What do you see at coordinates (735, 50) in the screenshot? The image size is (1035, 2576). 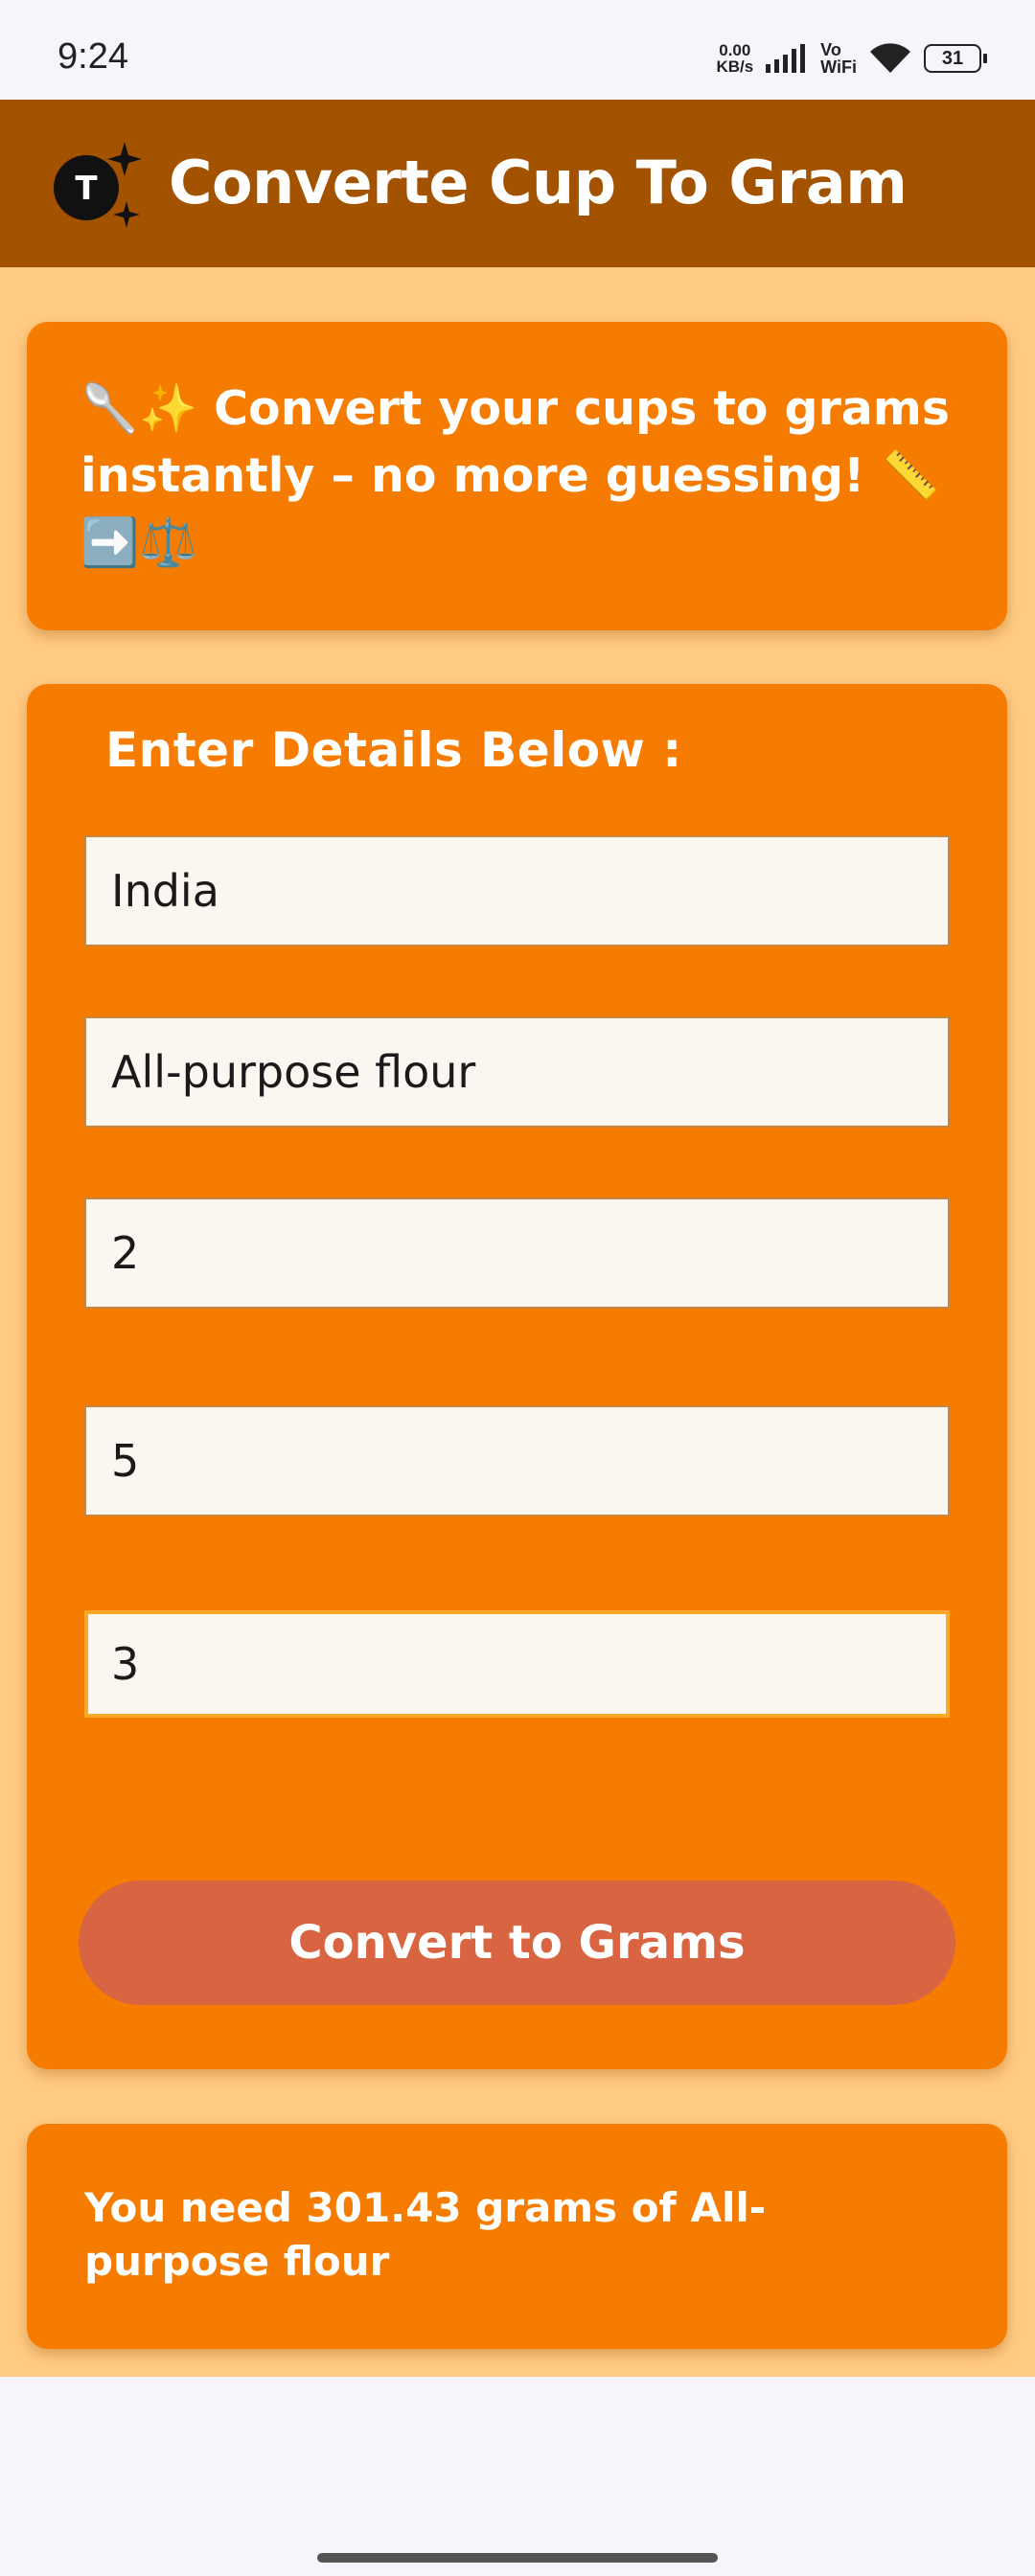 I see `network-speed-value: 0.00` at bounding box center [735, 50].